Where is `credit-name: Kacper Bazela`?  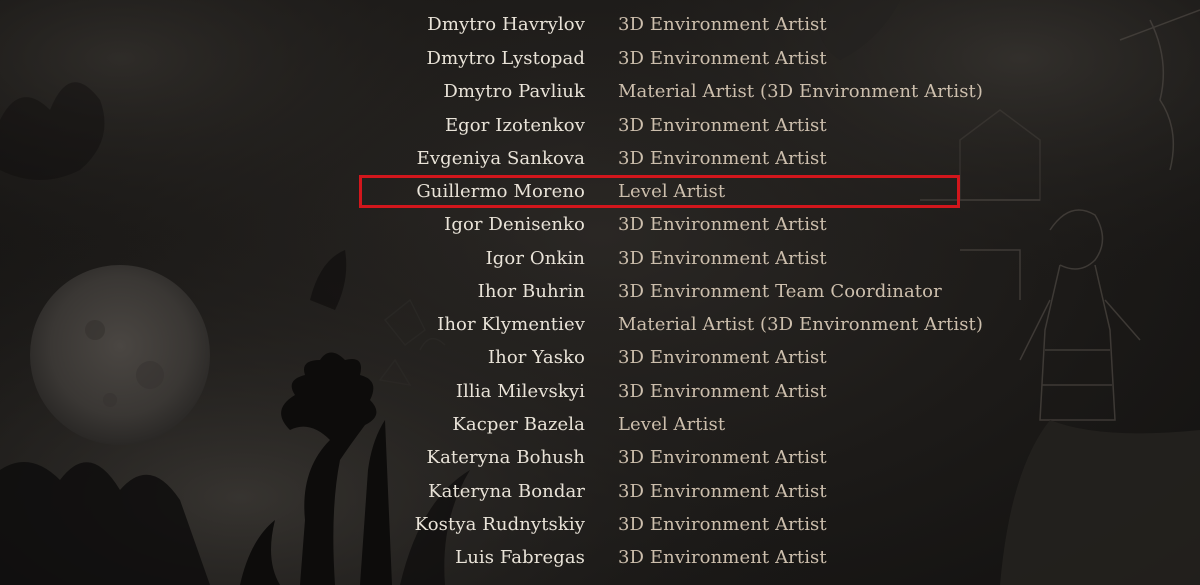 credit-name: Kacper Bazela is located at coordinates (518, 424).